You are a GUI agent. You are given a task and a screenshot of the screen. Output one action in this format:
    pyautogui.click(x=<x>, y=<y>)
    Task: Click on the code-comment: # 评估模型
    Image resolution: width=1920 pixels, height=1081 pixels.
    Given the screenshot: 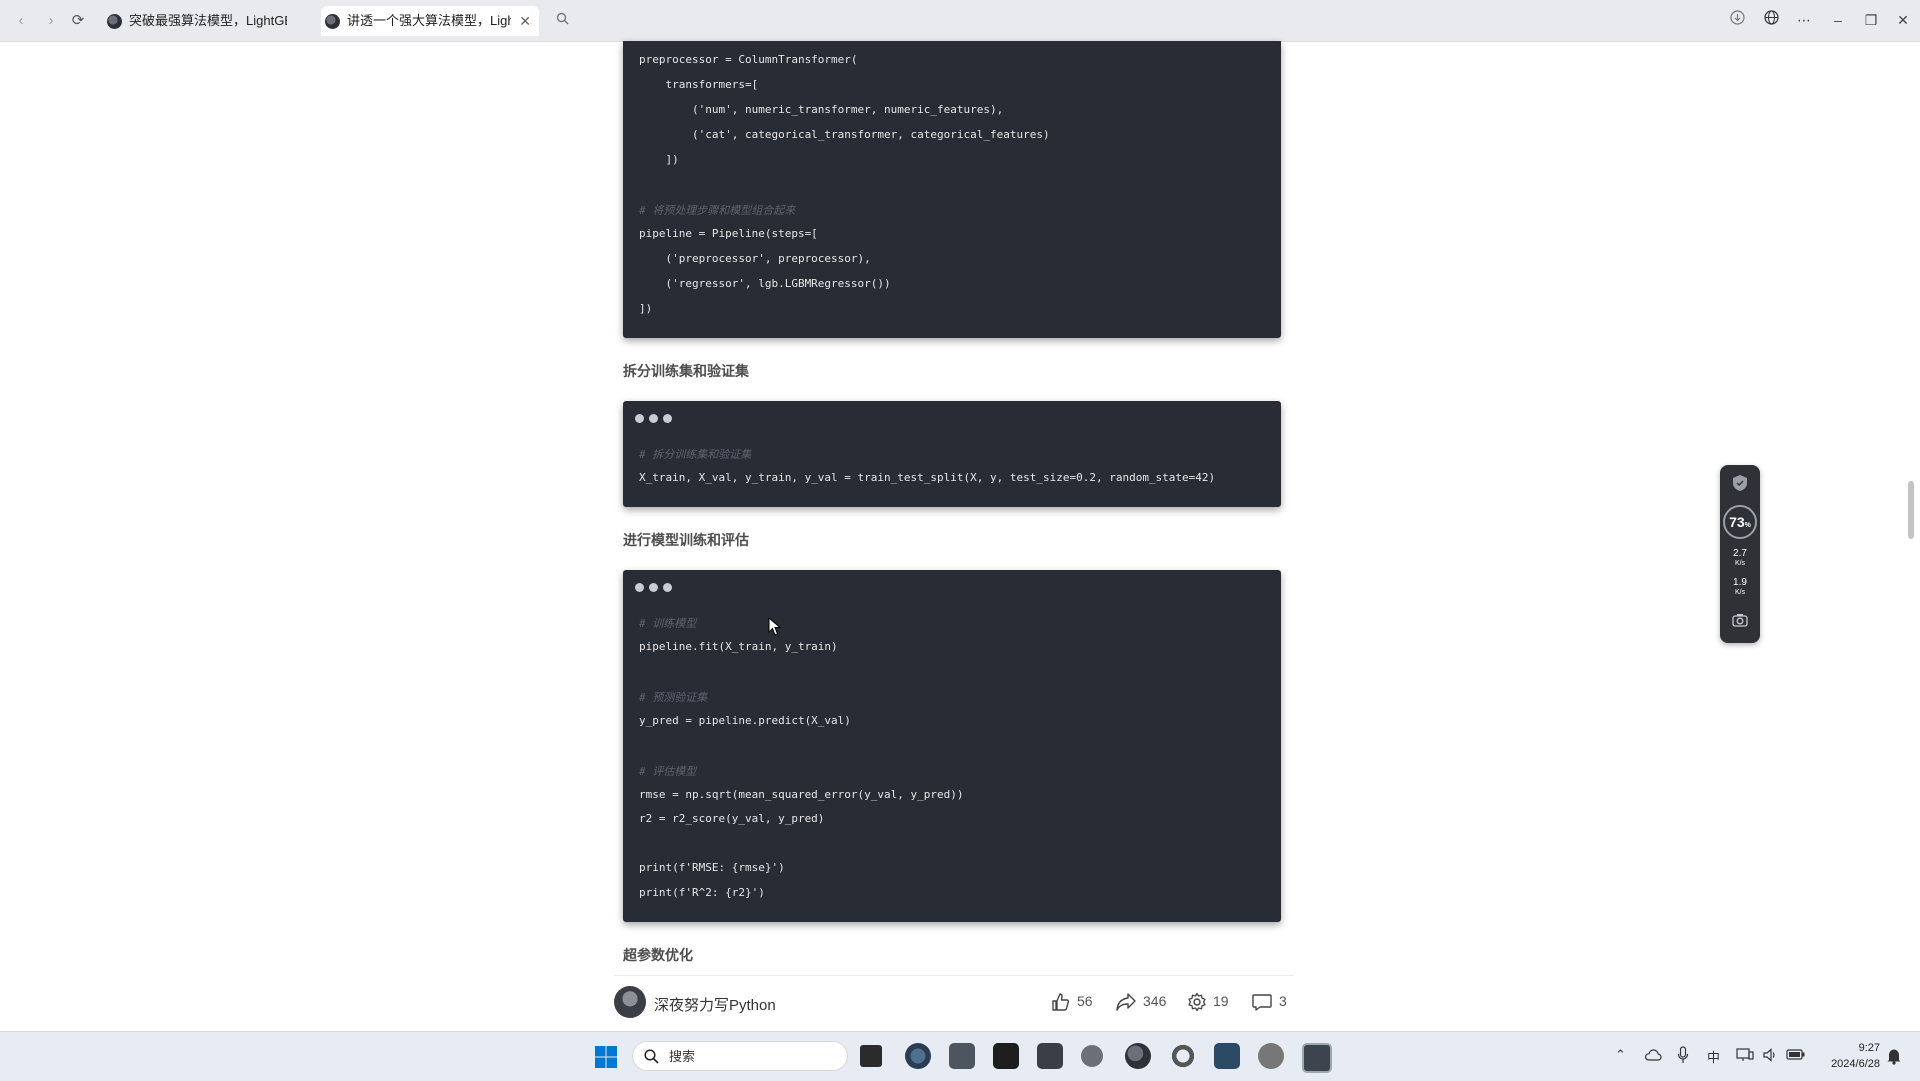 What is the action you would take?
    pyautogui.click(x=668, y=771)
    